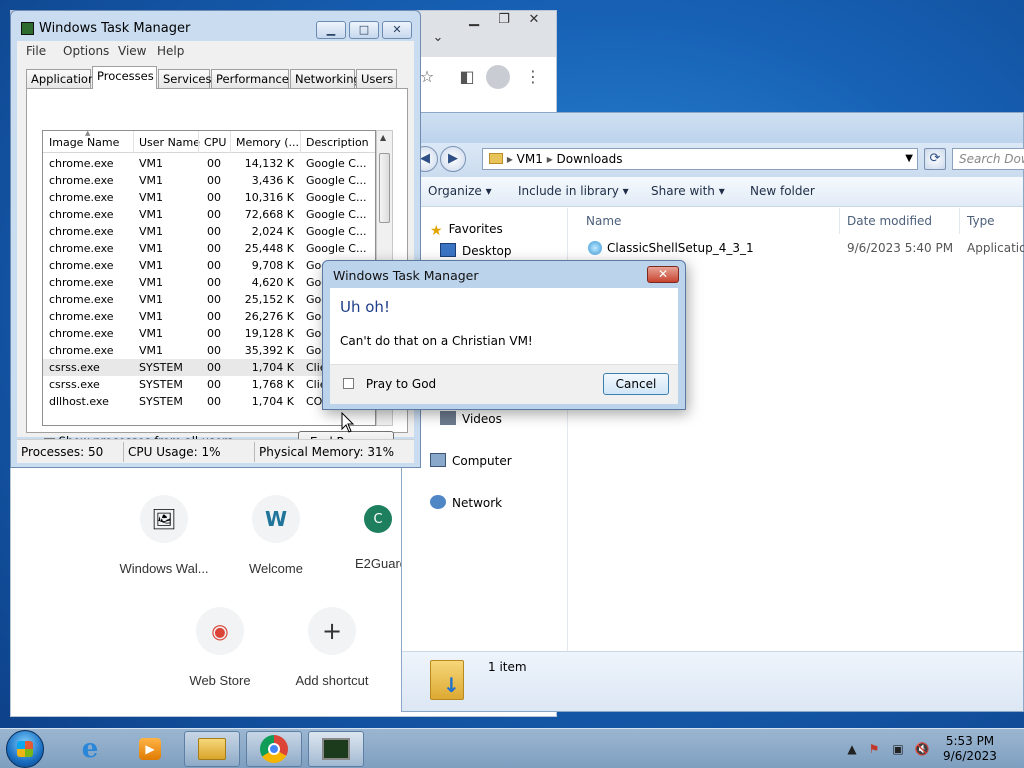 The width and height of the screenshot is (1024, 768). What do you see at coordinates (504, 326) in the screenshot?
I see `dialog-content: Uh oh! Can't do that on a Christian VM!` at bounding box center [504, 326].